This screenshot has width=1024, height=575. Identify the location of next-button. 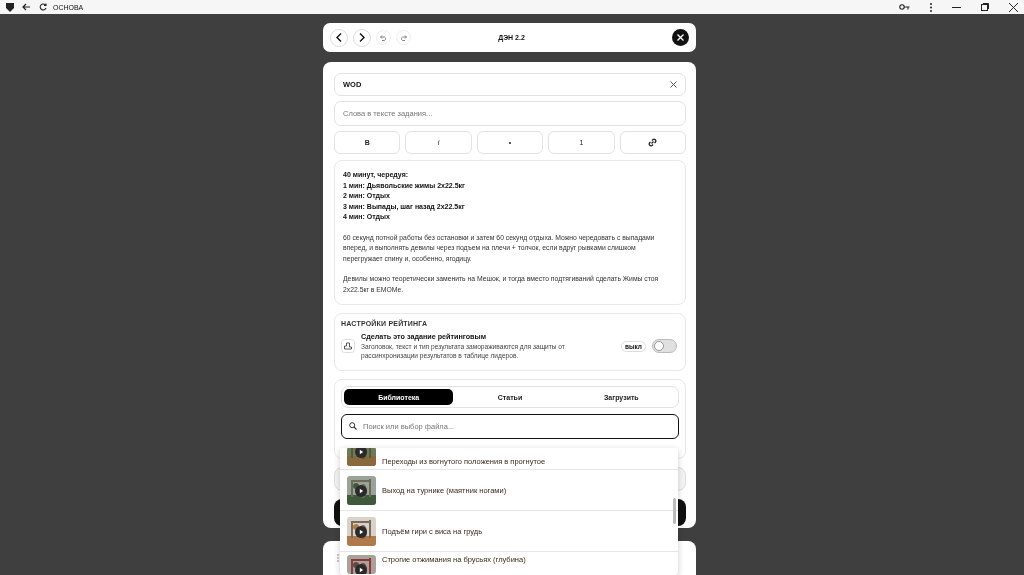
(362, 37).